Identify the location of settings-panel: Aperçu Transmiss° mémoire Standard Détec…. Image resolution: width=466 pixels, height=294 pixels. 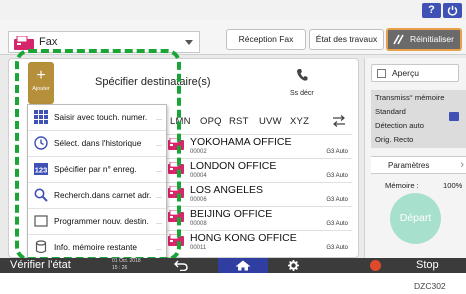
(415, 158).